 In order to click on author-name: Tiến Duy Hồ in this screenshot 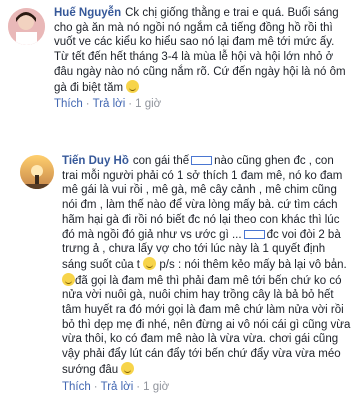, I will do `click(95, 161)`.